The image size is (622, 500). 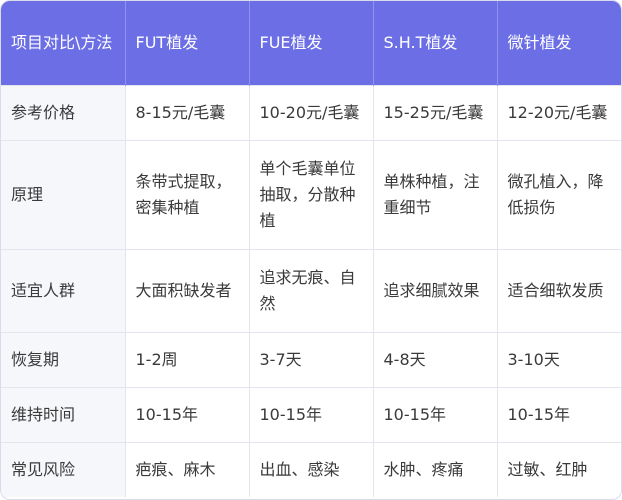 What do you see at coordinates (63, 291) in the screenshot?
I see `row-label-suitable: 适宜人群` at bounding box center [63, 291].